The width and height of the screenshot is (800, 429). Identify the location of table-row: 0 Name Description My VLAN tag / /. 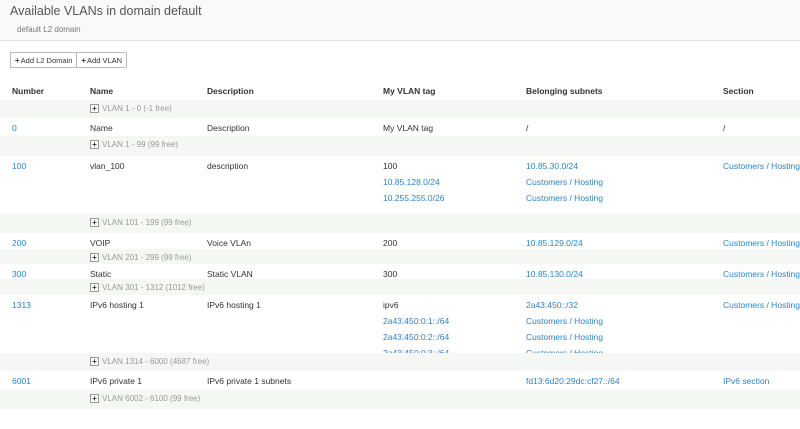
(400, 127).